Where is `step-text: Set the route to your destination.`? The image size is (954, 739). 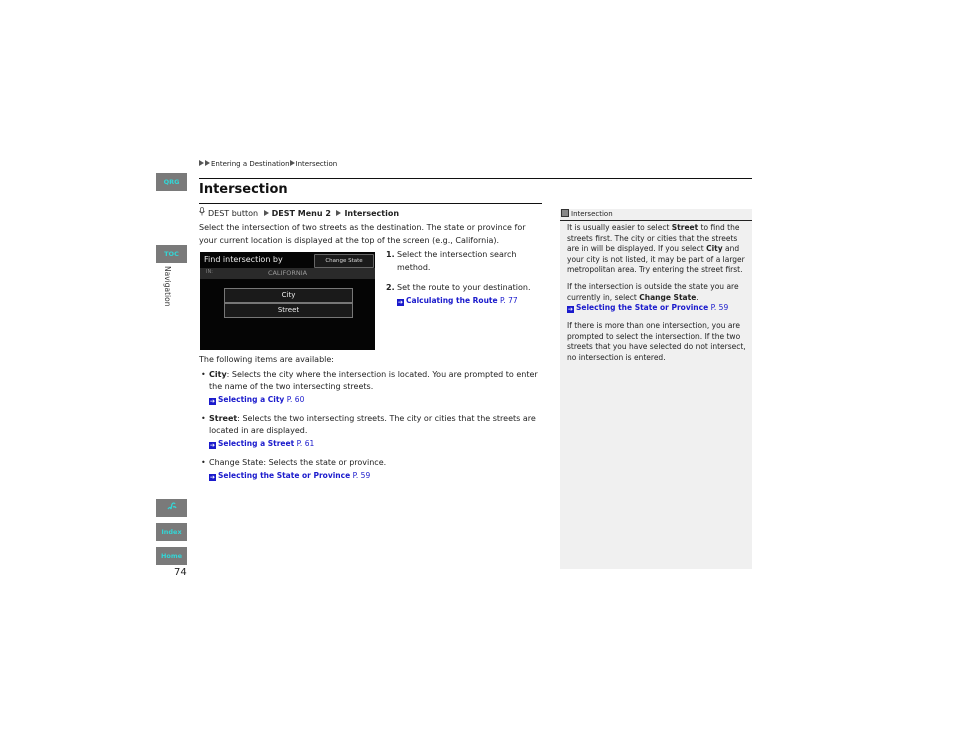
step-text: Set the route to your destination. is located at coordinates (464, 287).